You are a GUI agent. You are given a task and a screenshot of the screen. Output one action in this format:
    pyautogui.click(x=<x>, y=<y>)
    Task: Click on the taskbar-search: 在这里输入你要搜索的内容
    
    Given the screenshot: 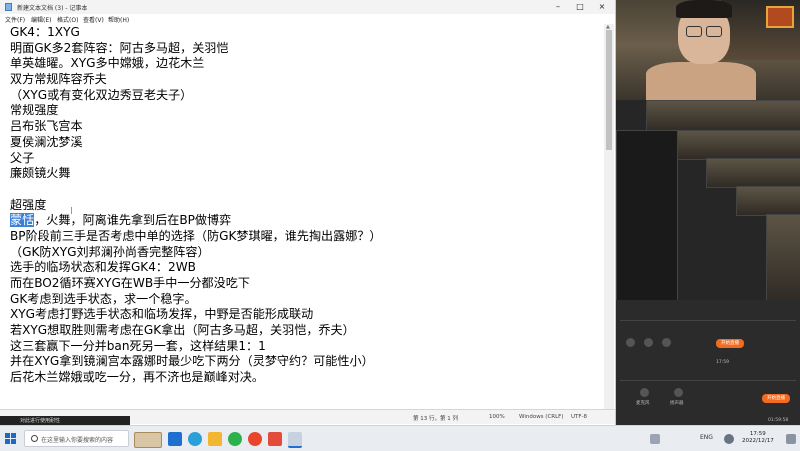 What is the action you would take?
    pyautogui.click(x=76, y=438)
    